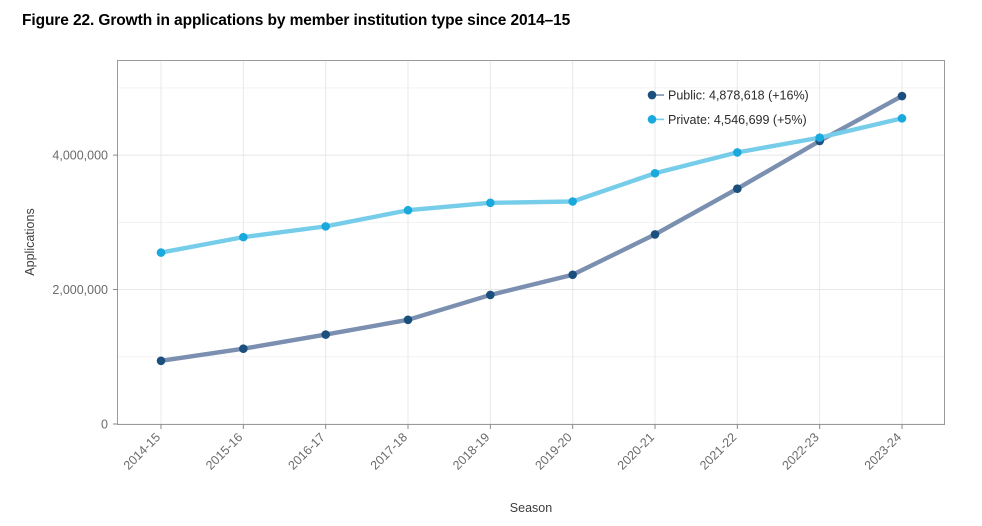 Image resolution: width=982 pixels, height=526 pixels. What do you see at coordinates (738, 96) in the screenshot?
I see `endpoint-label-public: Public: 4,878,618 (+16%)` at bounding box center [738, 96].